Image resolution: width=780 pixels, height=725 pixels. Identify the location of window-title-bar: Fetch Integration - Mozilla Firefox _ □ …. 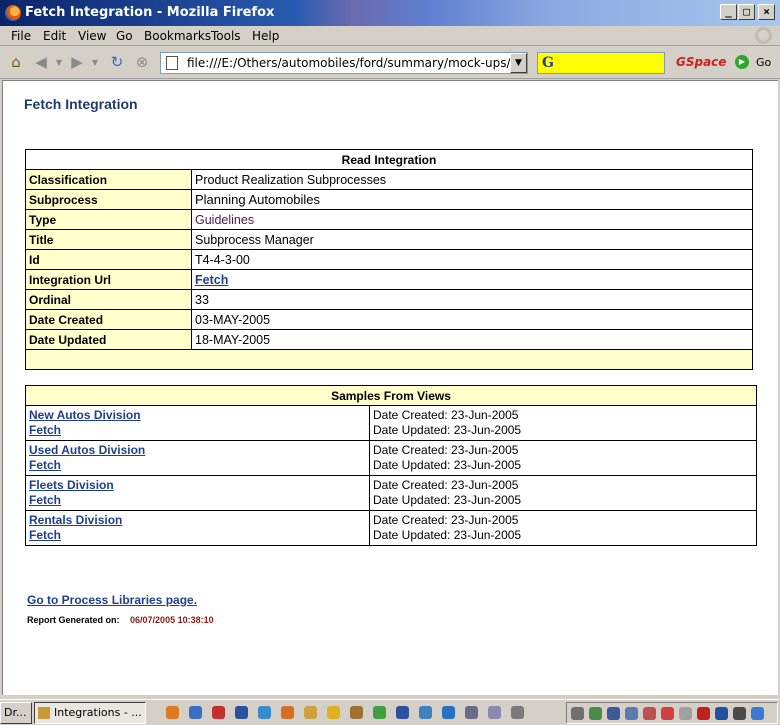
(390, 13).